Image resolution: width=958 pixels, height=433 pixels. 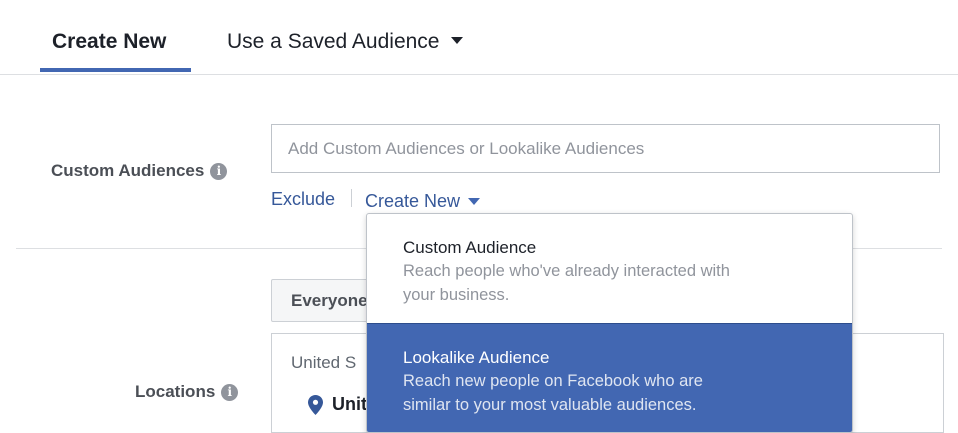 What do you see at coordinates (324, 362) in the screenshot?
I see `location-country-group: United S` at bounding box center [324, 362].